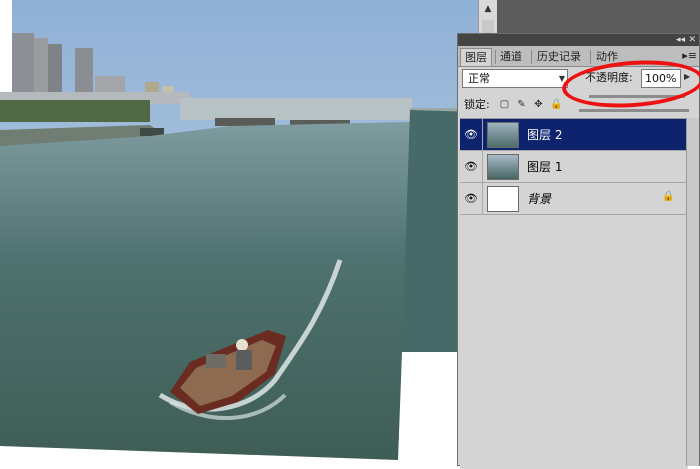  I want to click on lock-icon: 🔒, so click(668, 196).